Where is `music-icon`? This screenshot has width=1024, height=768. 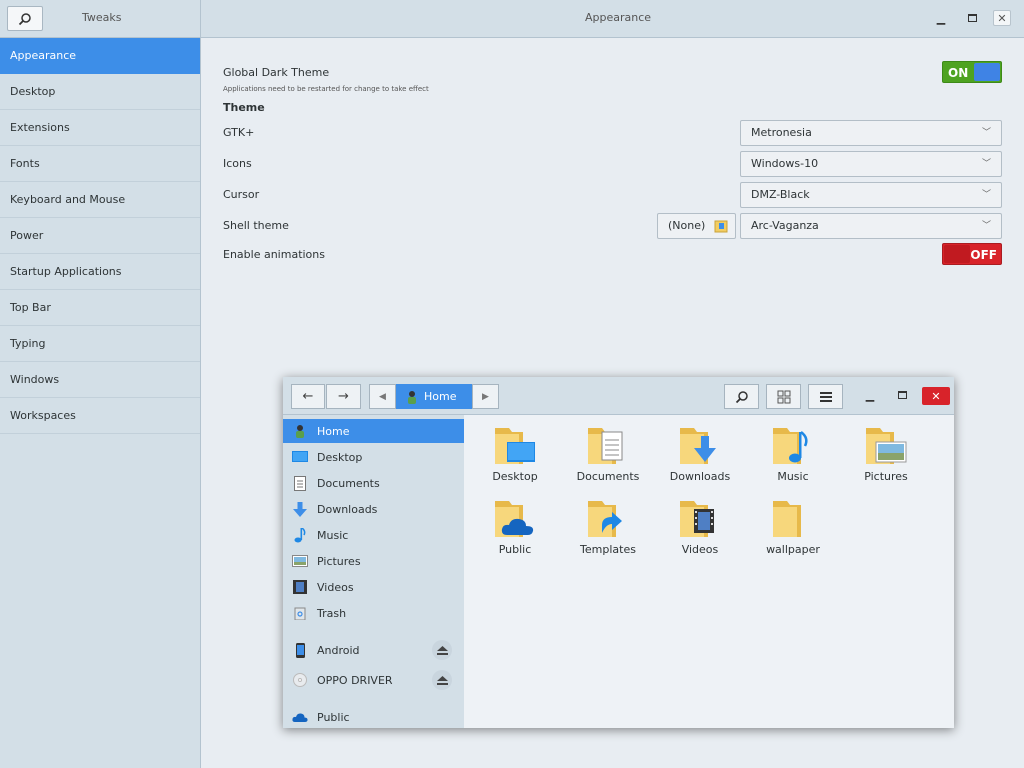
music-icon is located at coordinates (300, 534).